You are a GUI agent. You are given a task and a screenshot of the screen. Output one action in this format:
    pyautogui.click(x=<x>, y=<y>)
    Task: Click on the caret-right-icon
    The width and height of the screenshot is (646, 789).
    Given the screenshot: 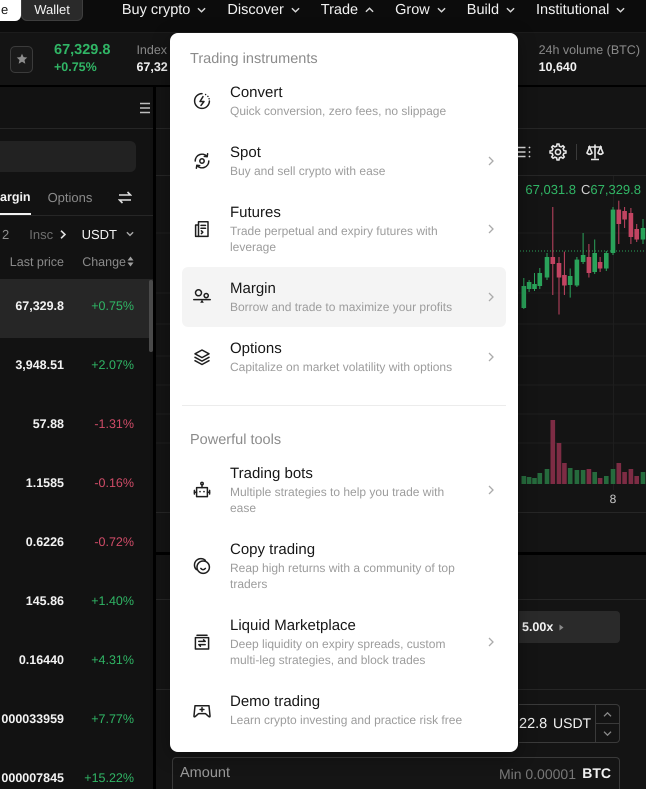 What is the action you would take?
    pyautogui.click(x=561, y=627)
    